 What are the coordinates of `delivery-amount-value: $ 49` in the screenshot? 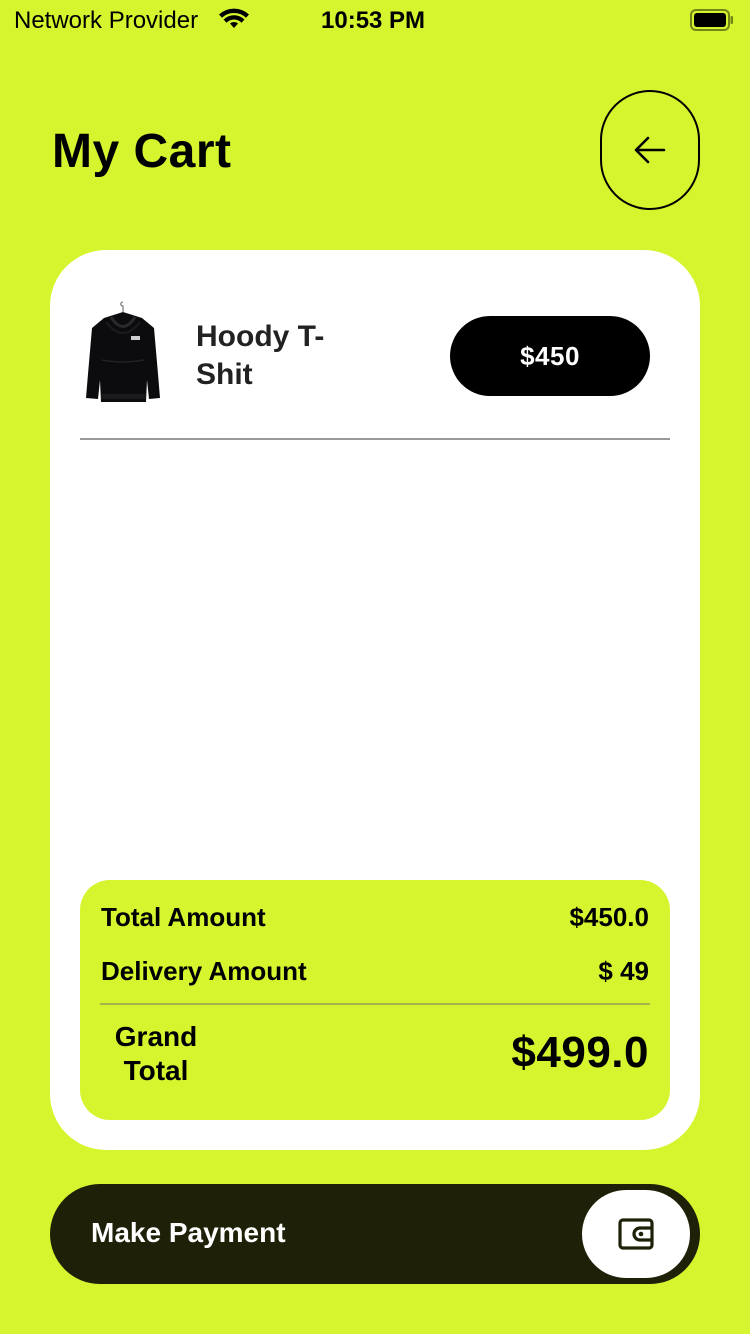 It's located at (623, 971).